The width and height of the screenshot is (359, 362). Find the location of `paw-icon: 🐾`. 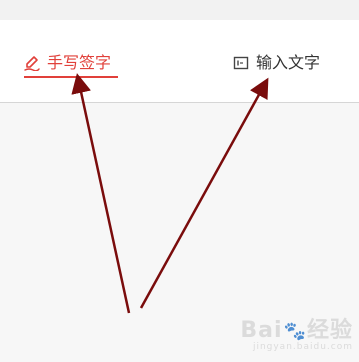

paw-icon: 🐾 is located at coordinates (294, 331).